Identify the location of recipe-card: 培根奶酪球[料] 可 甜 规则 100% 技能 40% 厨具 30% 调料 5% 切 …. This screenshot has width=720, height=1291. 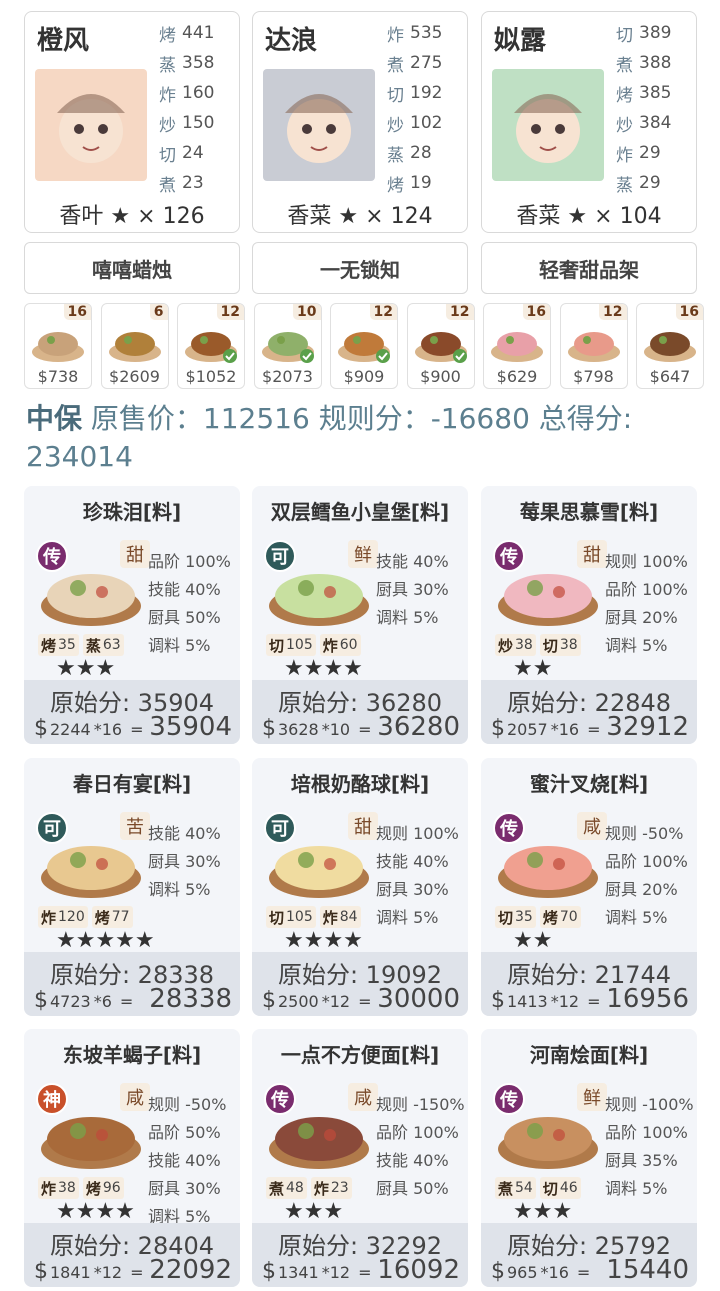
(360, 887).